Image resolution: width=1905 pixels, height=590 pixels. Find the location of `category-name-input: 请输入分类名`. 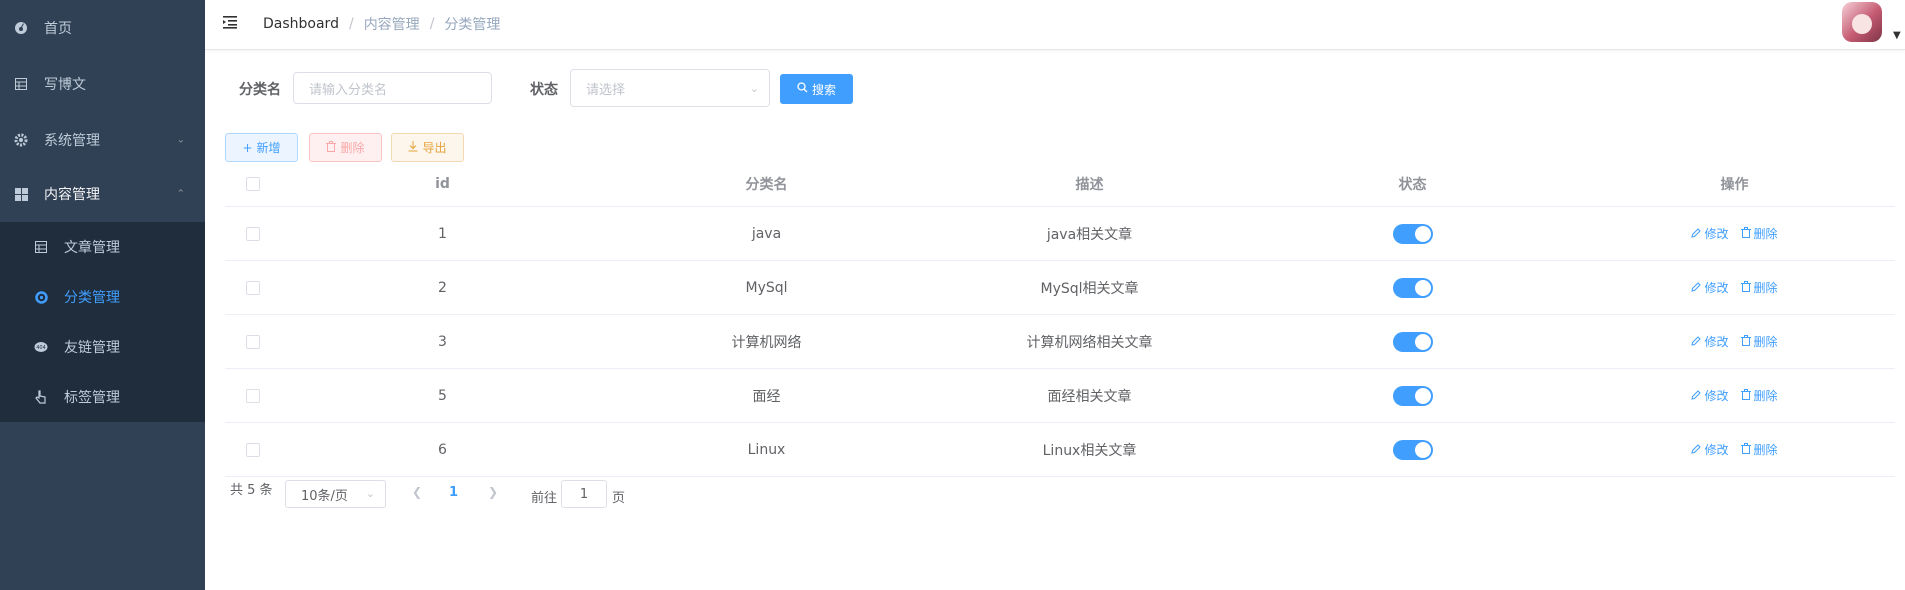

category-name-input: 请输入分类名 is located at coordinates (392, 88).